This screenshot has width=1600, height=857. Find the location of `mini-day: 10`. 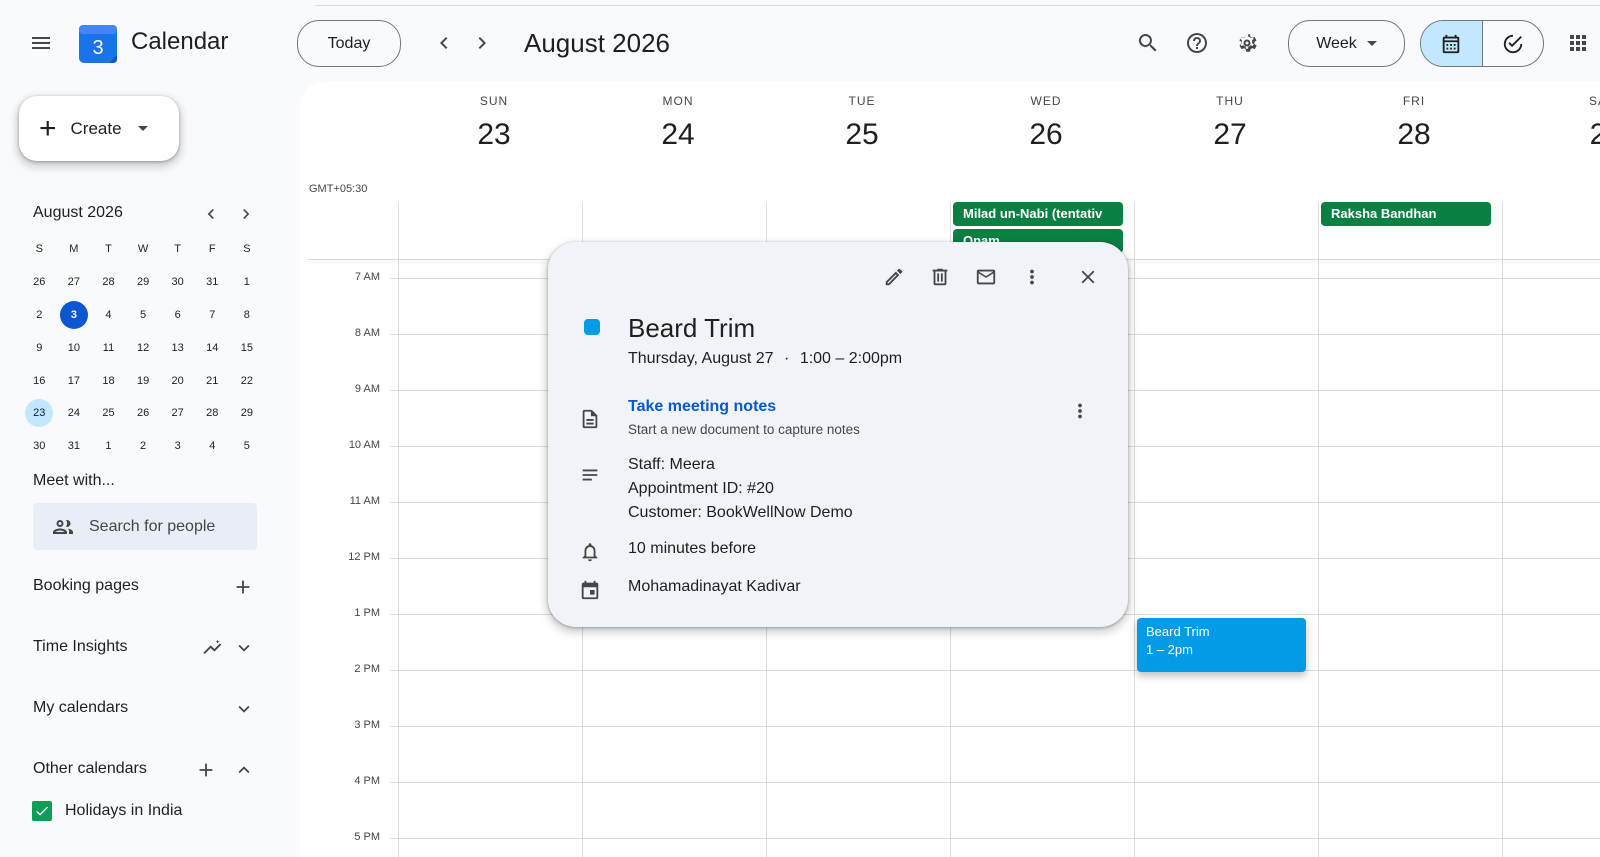

mini-day: 10 is located at coordinates (74, 347).